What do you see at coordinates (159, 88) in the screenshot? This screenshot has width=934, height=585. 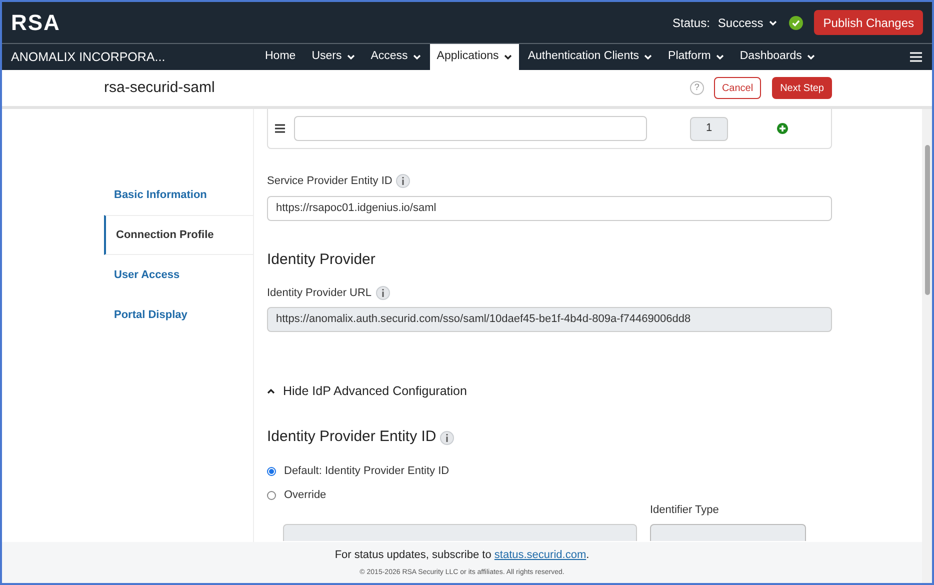 I see `page-title: rsa-securid-saml` at bounding box center [159, 88].